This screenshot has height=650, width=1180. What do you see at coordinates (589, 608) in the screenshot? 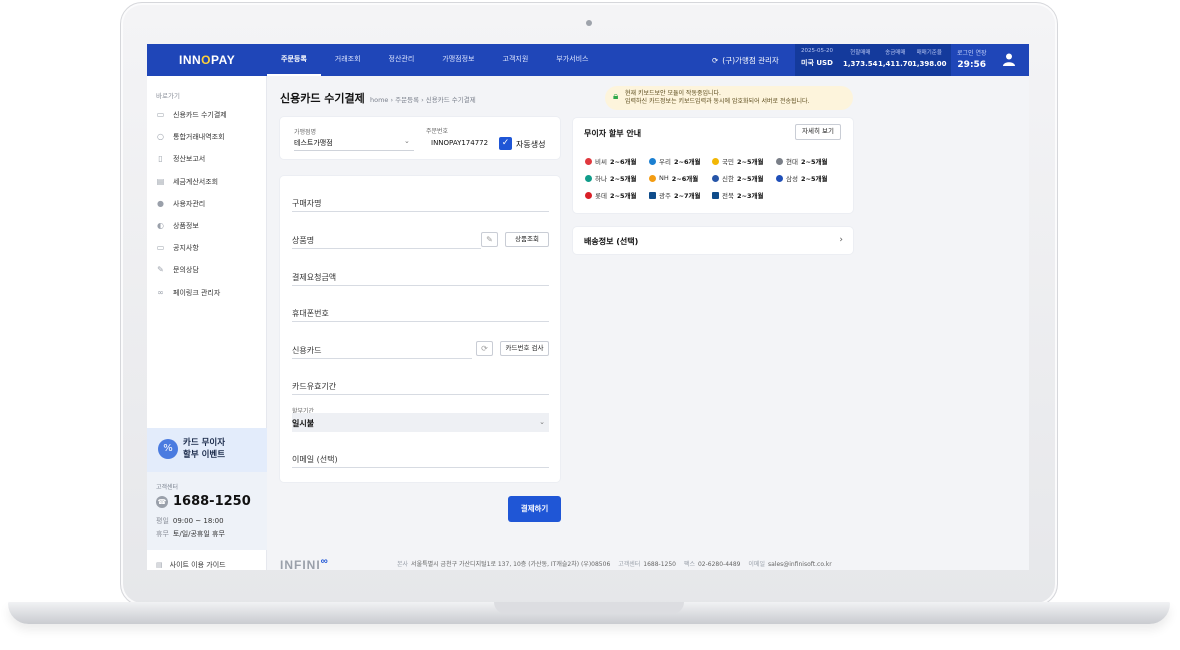
I see `laptop-base-notch` at bounding box center [589, 608].